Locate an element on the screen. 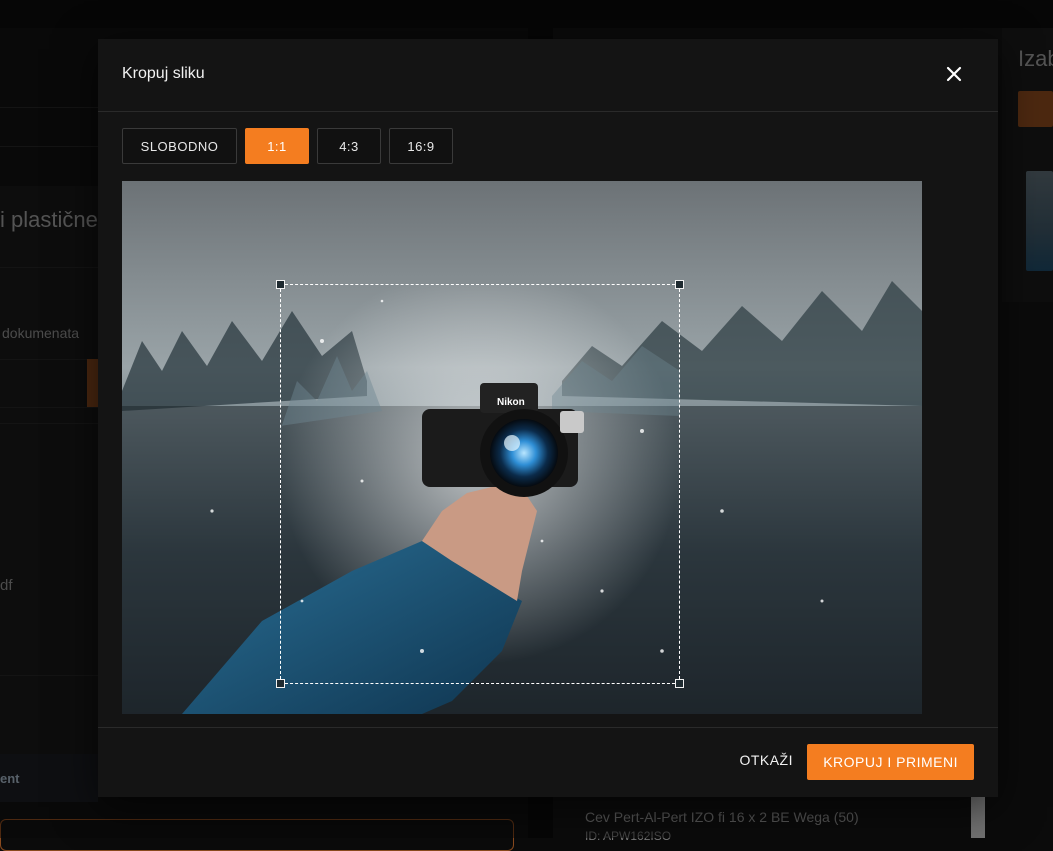 The image size is (1053, 851). aspect-1-1-button: 1:1 is located at coordinates (277, 146).